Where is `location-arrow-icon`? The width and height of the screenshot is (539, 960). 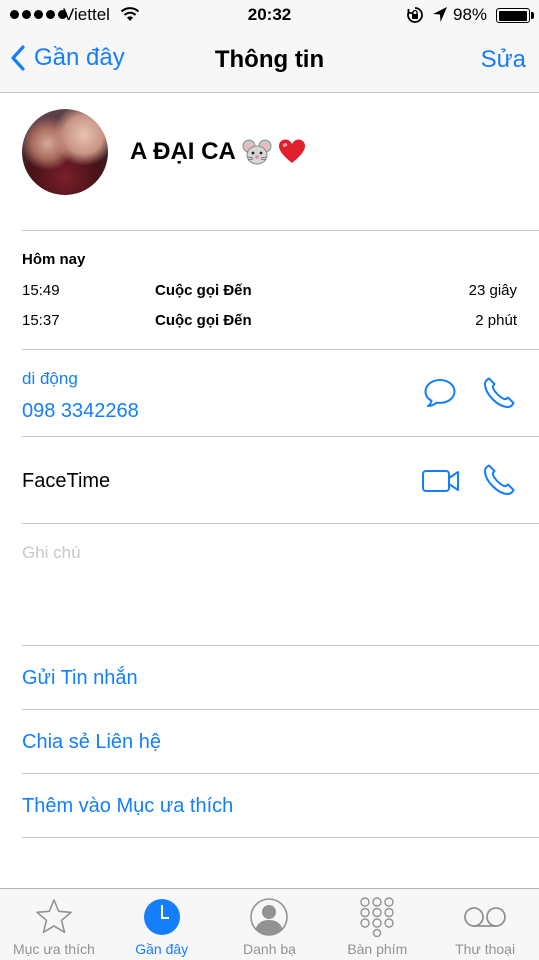
location-arrow-icon is located at coordinates (440, 14).